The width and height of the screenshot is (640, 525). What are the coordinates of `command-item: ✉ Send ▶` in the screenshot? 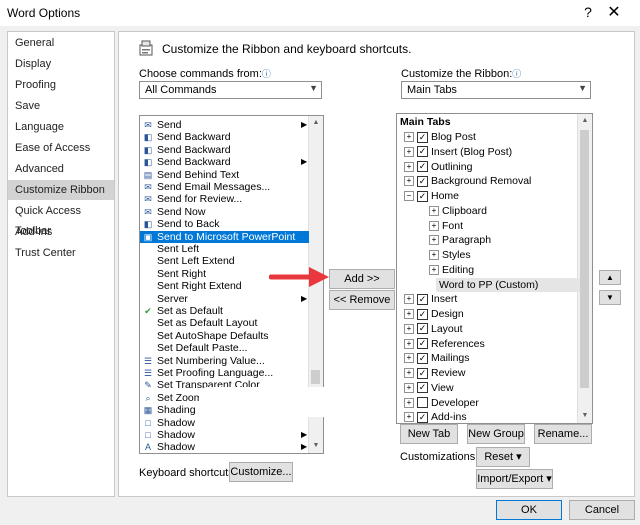 It's located at (224, 125).